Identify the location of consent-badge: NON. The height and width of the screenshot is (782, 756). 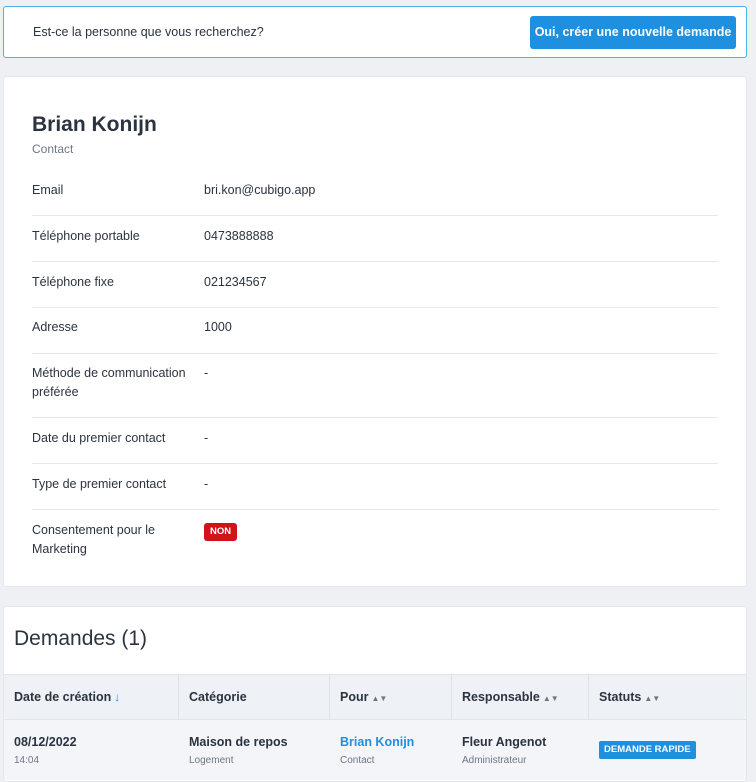
(221, 532).